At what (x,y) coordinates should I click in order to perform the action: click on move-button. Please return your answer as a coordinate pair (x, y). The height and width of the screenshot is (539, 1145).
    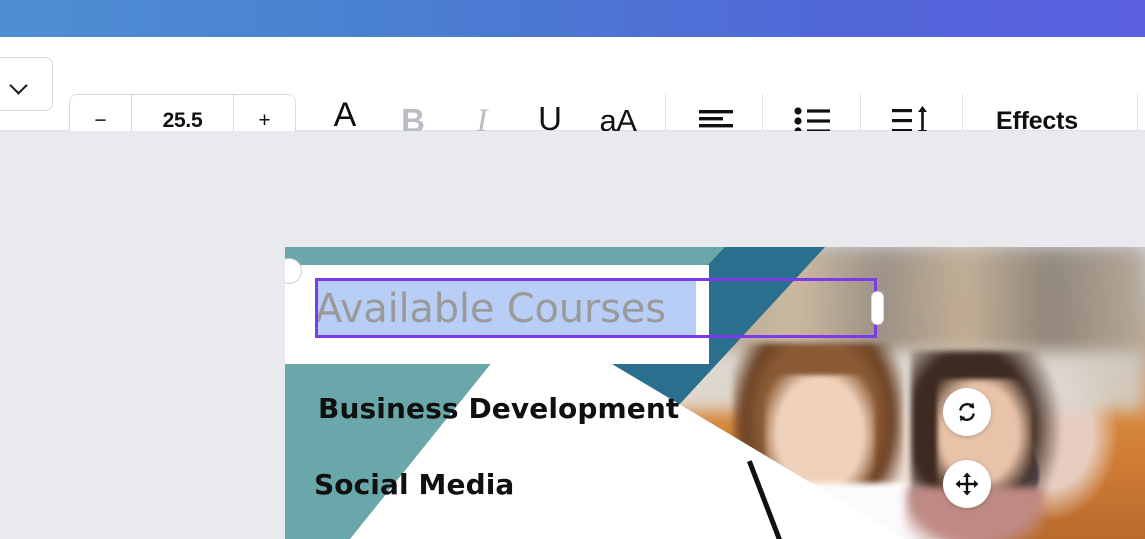
    Looking at the image, I should click on (967, 484).